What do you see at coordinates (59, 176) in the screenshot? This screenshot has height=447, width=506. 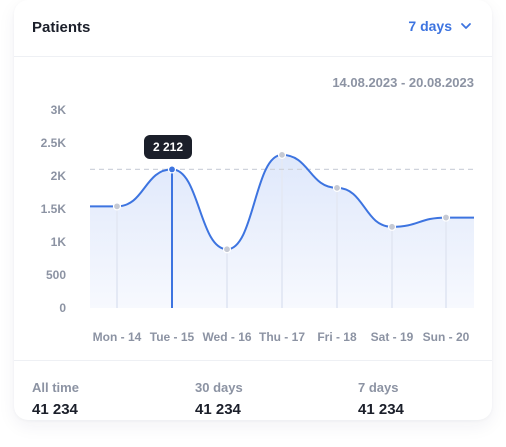 I see `y-tick-label: 2K` at bounding box center [59, 176].